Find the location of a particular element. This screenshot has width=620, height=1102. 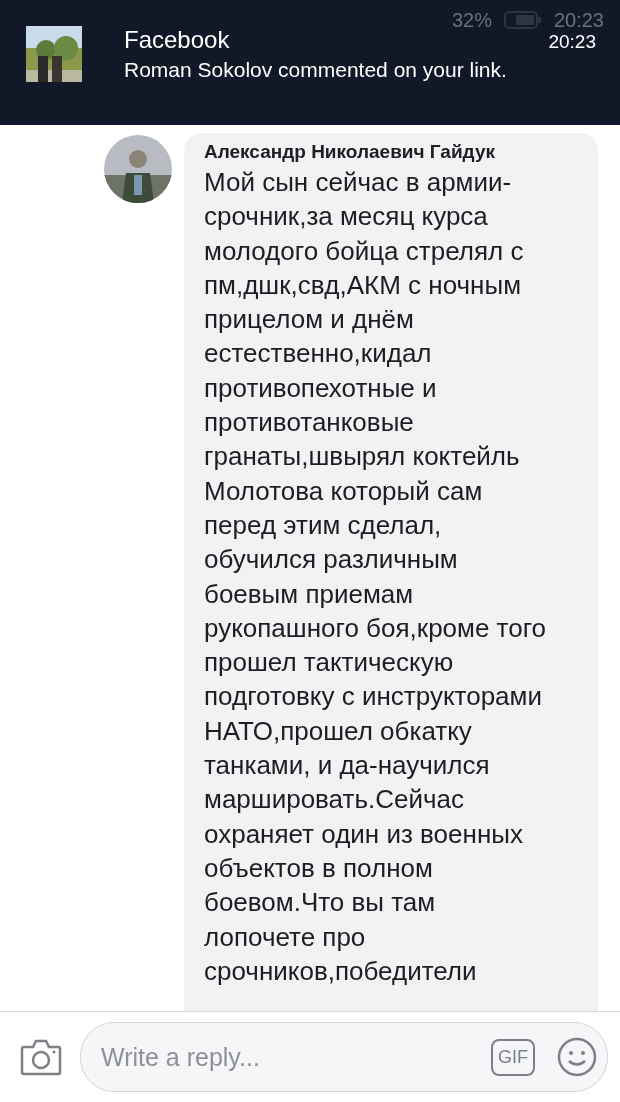

app-name: Facebook is located at coordinates (177, 40).